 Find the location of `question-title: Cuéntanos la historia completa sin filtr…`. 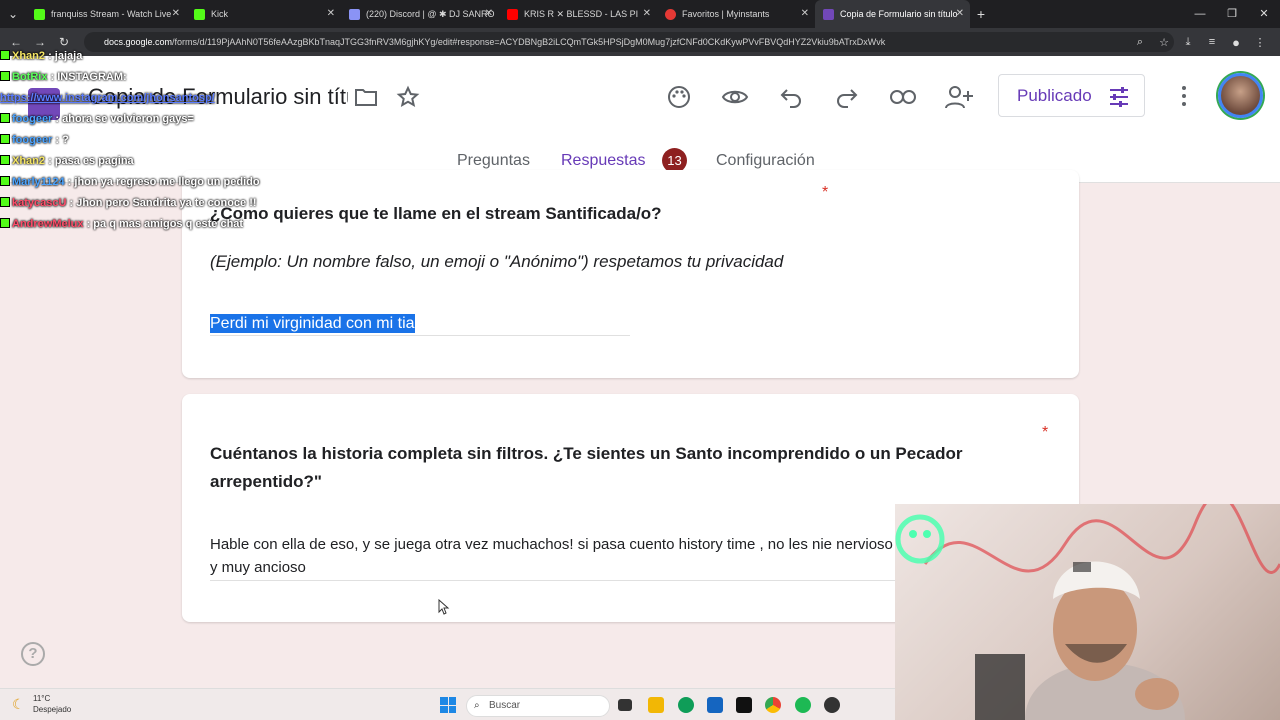

question-title: Cuéntanos la historia completa sin filtr… is located at coordinates (586, 467).